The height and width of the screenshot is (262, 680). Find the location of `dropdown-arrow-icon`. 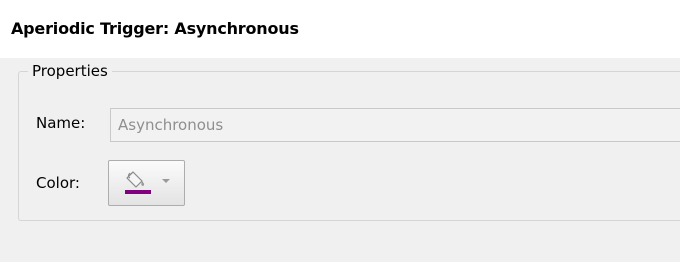

dropdown-arrow-icon is located at coordinates (166, 181).